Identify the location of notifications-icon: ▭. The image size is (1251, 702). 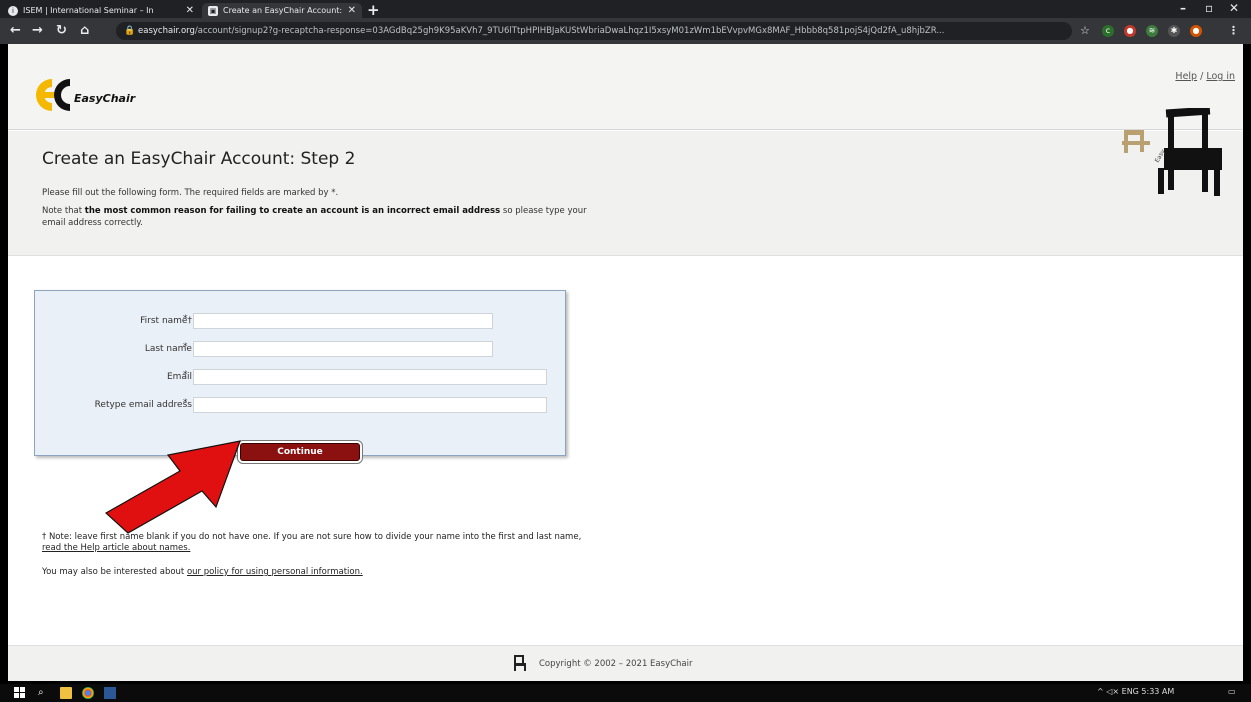
(1232, 691).